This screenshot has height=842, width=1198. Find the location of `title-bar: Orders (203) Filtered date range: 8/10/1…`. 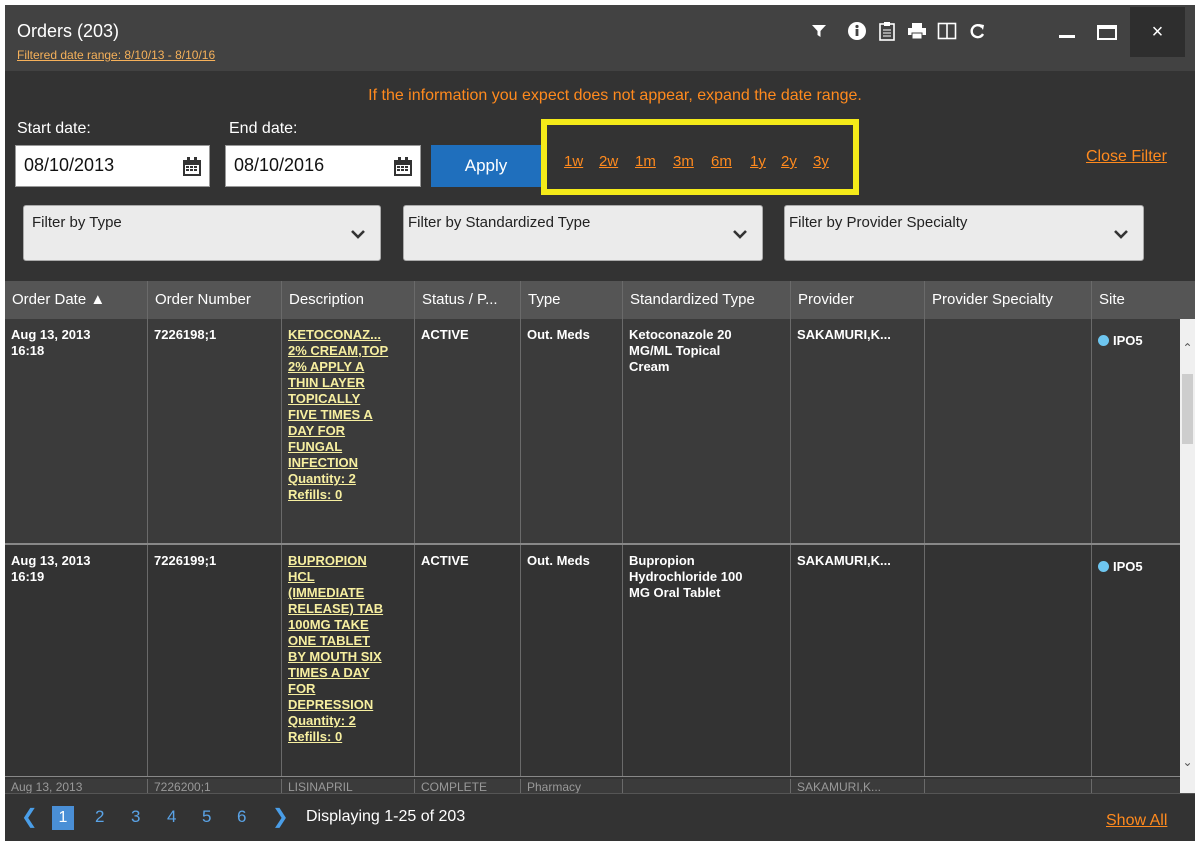

title-bar: Orders (203) Filtered date range: 8/10/1… is located at coordinates (600, 38).